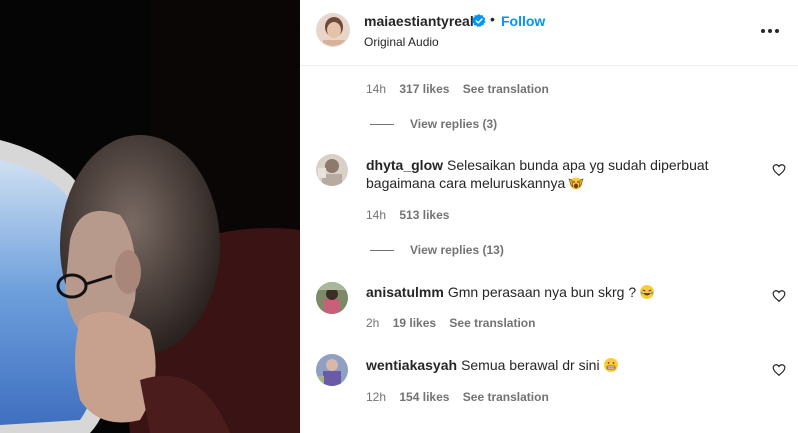 The height and width of the screenshot is (433, 798). Describe the element at coordinates (411, 365) in the screenshot. I see `commenter-username: wentiakasyah` at that location.